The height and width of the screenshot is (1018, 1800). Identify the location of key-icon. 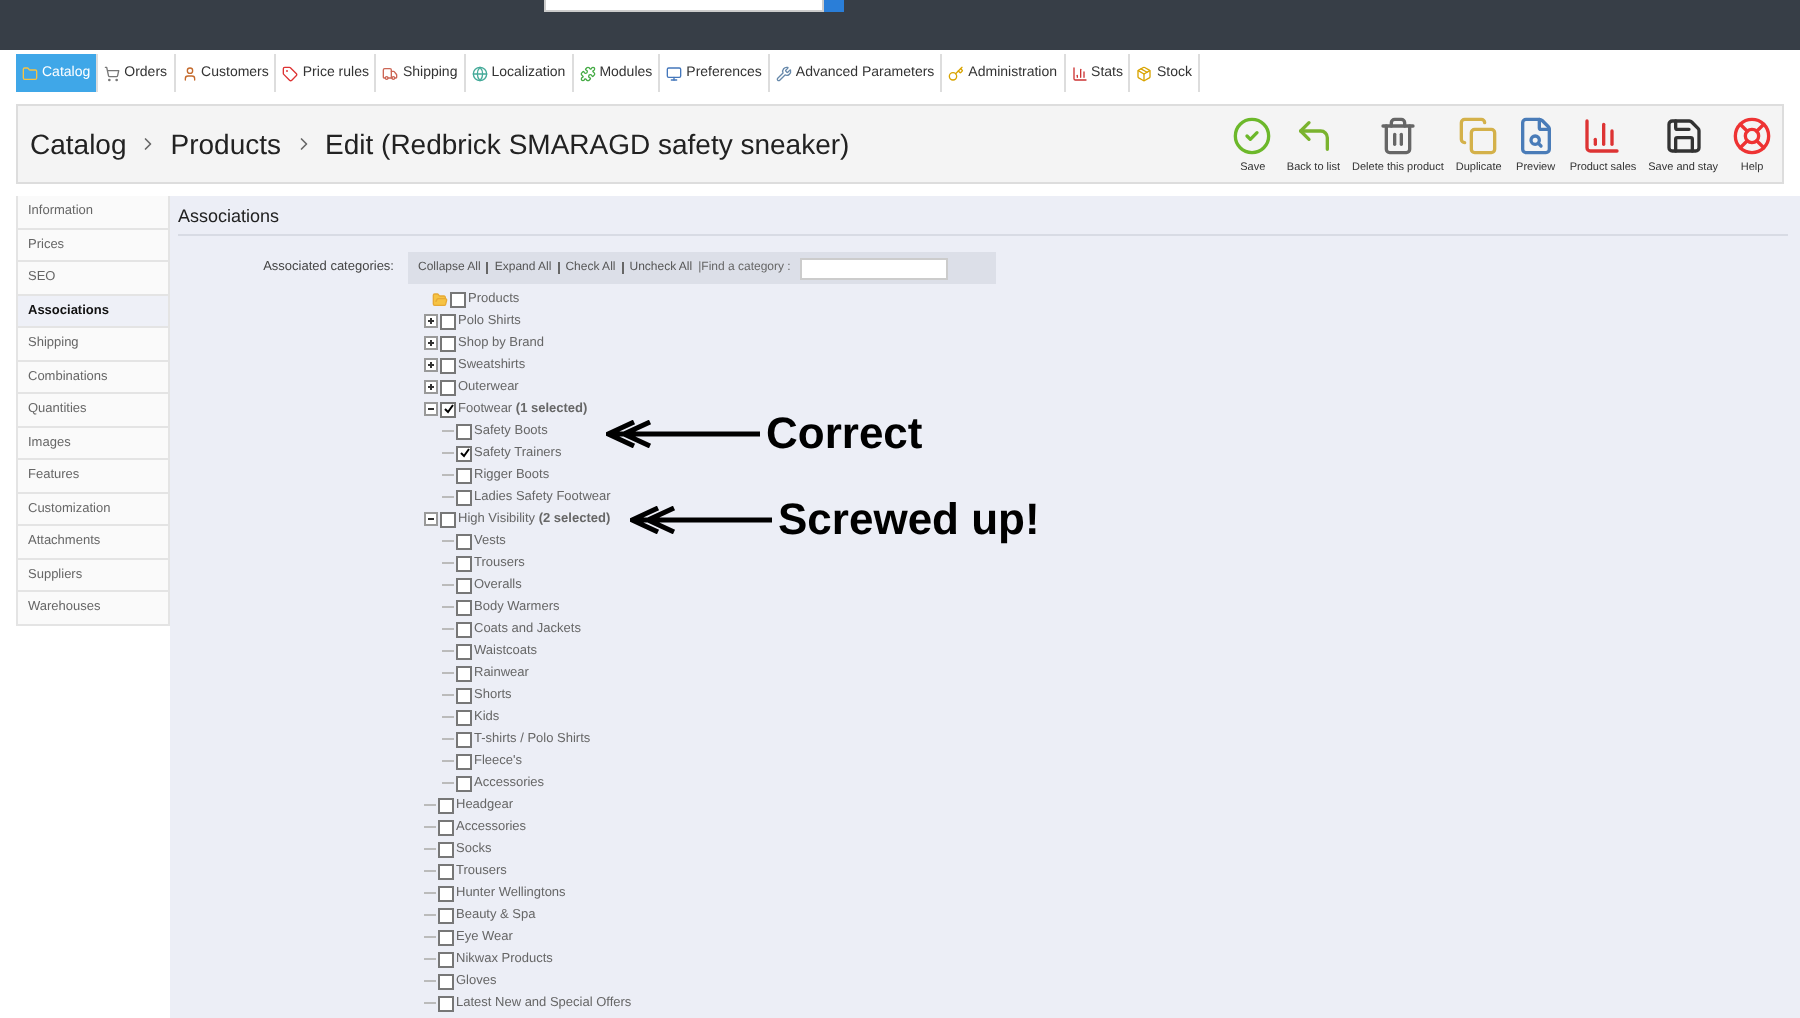
(956, 73).